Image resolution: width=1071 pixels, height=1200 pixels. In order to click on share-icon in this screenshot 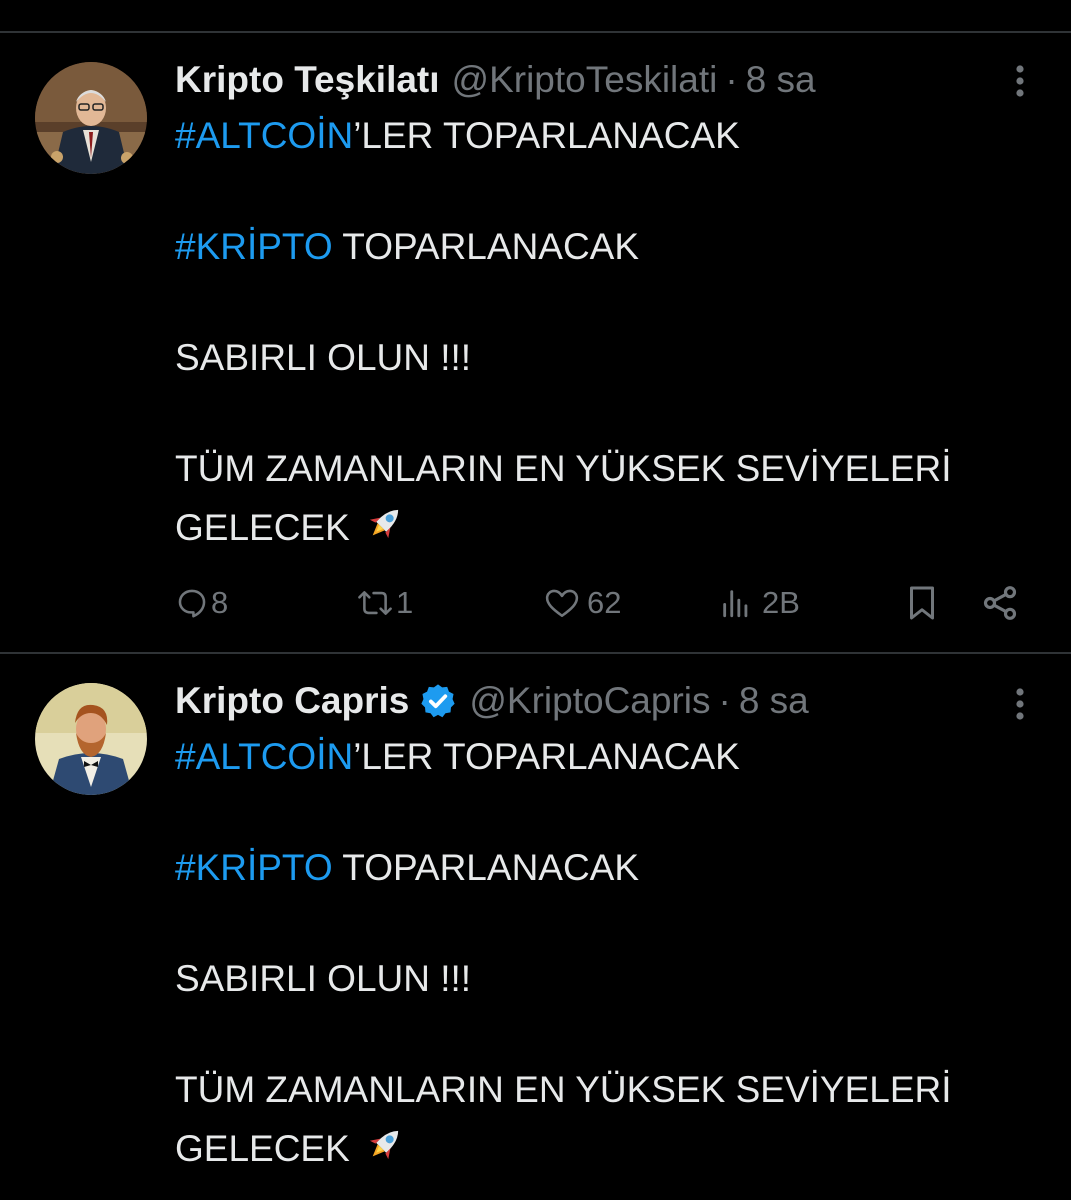, I will do `click(1000, 603)`.